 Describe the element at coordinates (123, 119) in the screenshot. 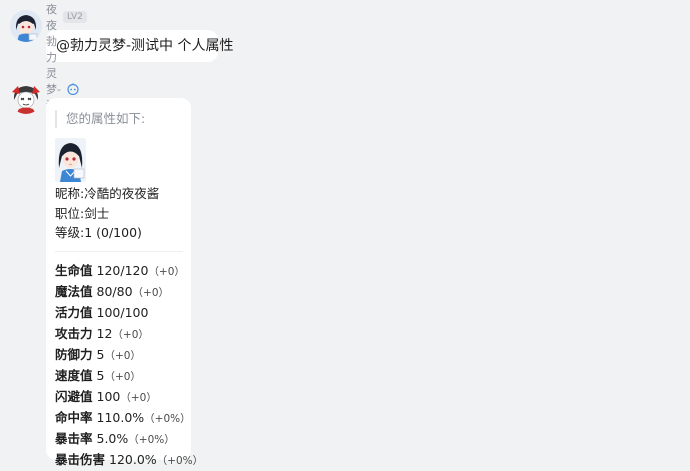

I see `quote-text: 您的属性如下:` at that location.